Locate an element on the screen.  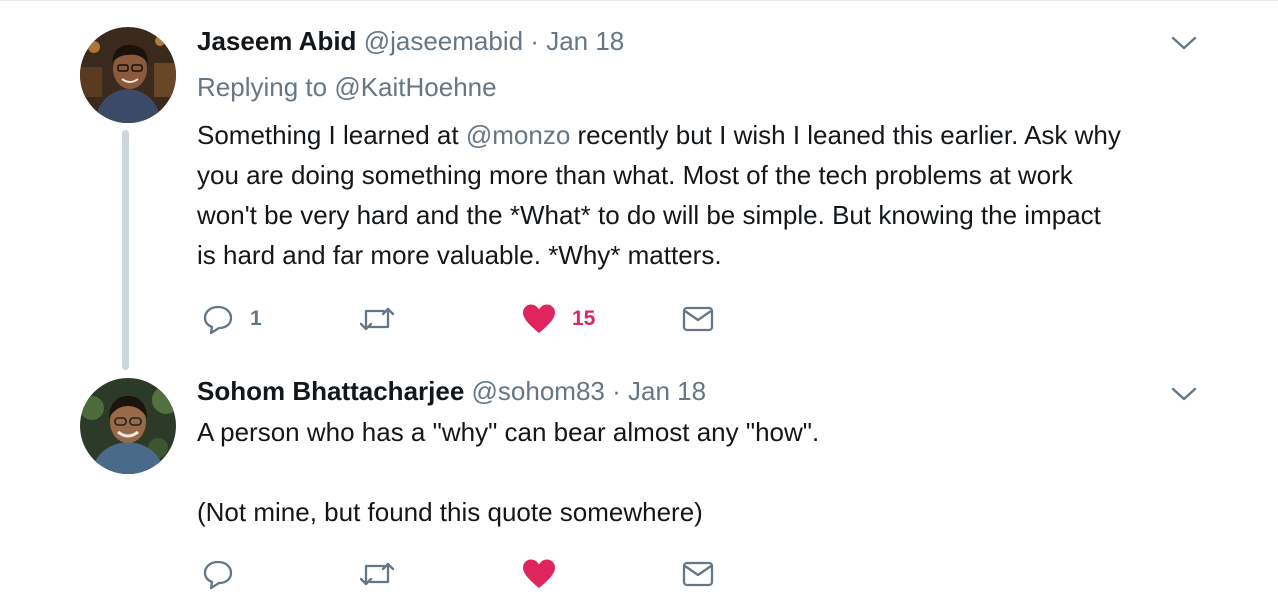
reply-button: 1 is located at coordinates (232, 319).